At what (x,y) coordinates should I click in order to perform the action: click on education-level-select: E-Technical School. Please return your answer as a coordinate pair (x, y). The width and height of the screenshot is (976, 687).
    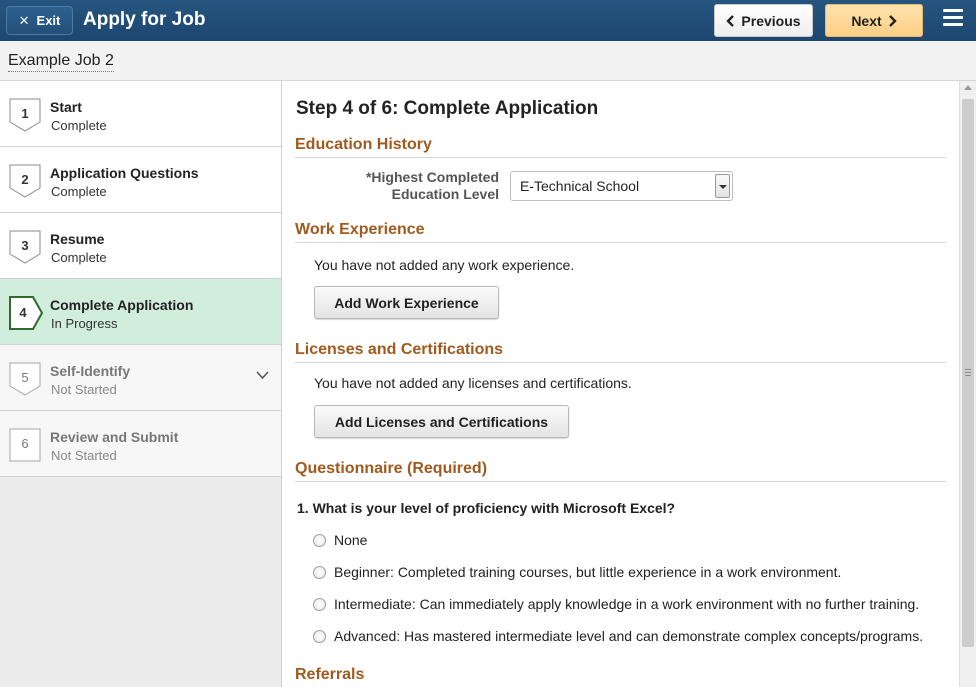
    Looking at the image, I should click on (621, 186).